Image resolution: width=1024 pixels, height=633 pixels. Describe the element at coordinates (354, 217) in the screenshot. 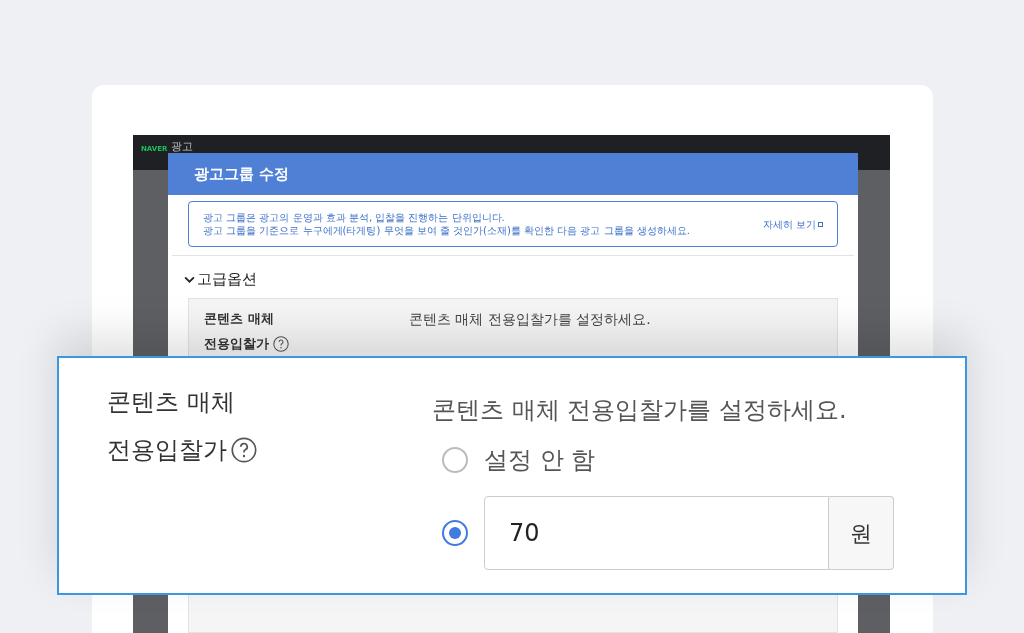

I see `info-text: 광고 그룹은 광고의 운영과 효과 분석, 입찰을 진행하는 단위입니다.` at that location.